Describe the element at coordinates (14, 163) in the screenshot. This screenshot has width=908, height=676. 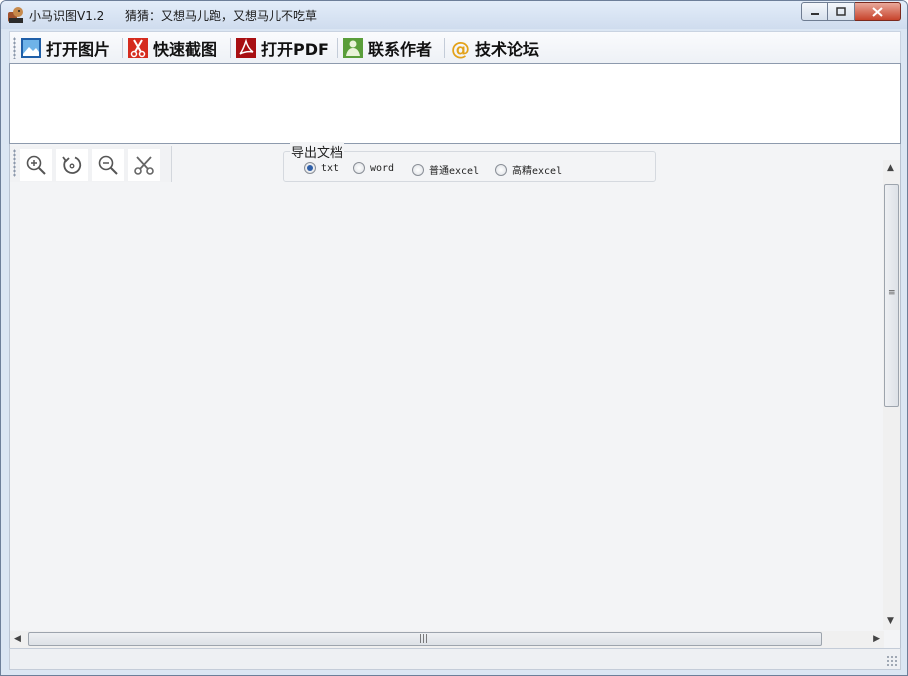
I see `image-toolbar-grip` at that location.